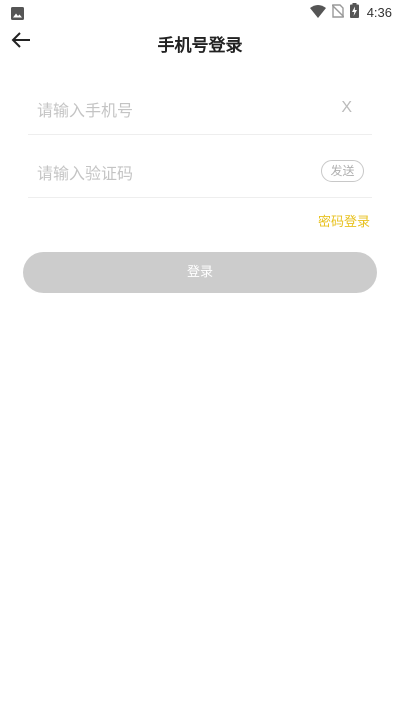 The width and height of the screenshot is (400, 711). I want to click on no-sim-icon, so click(338, 12).